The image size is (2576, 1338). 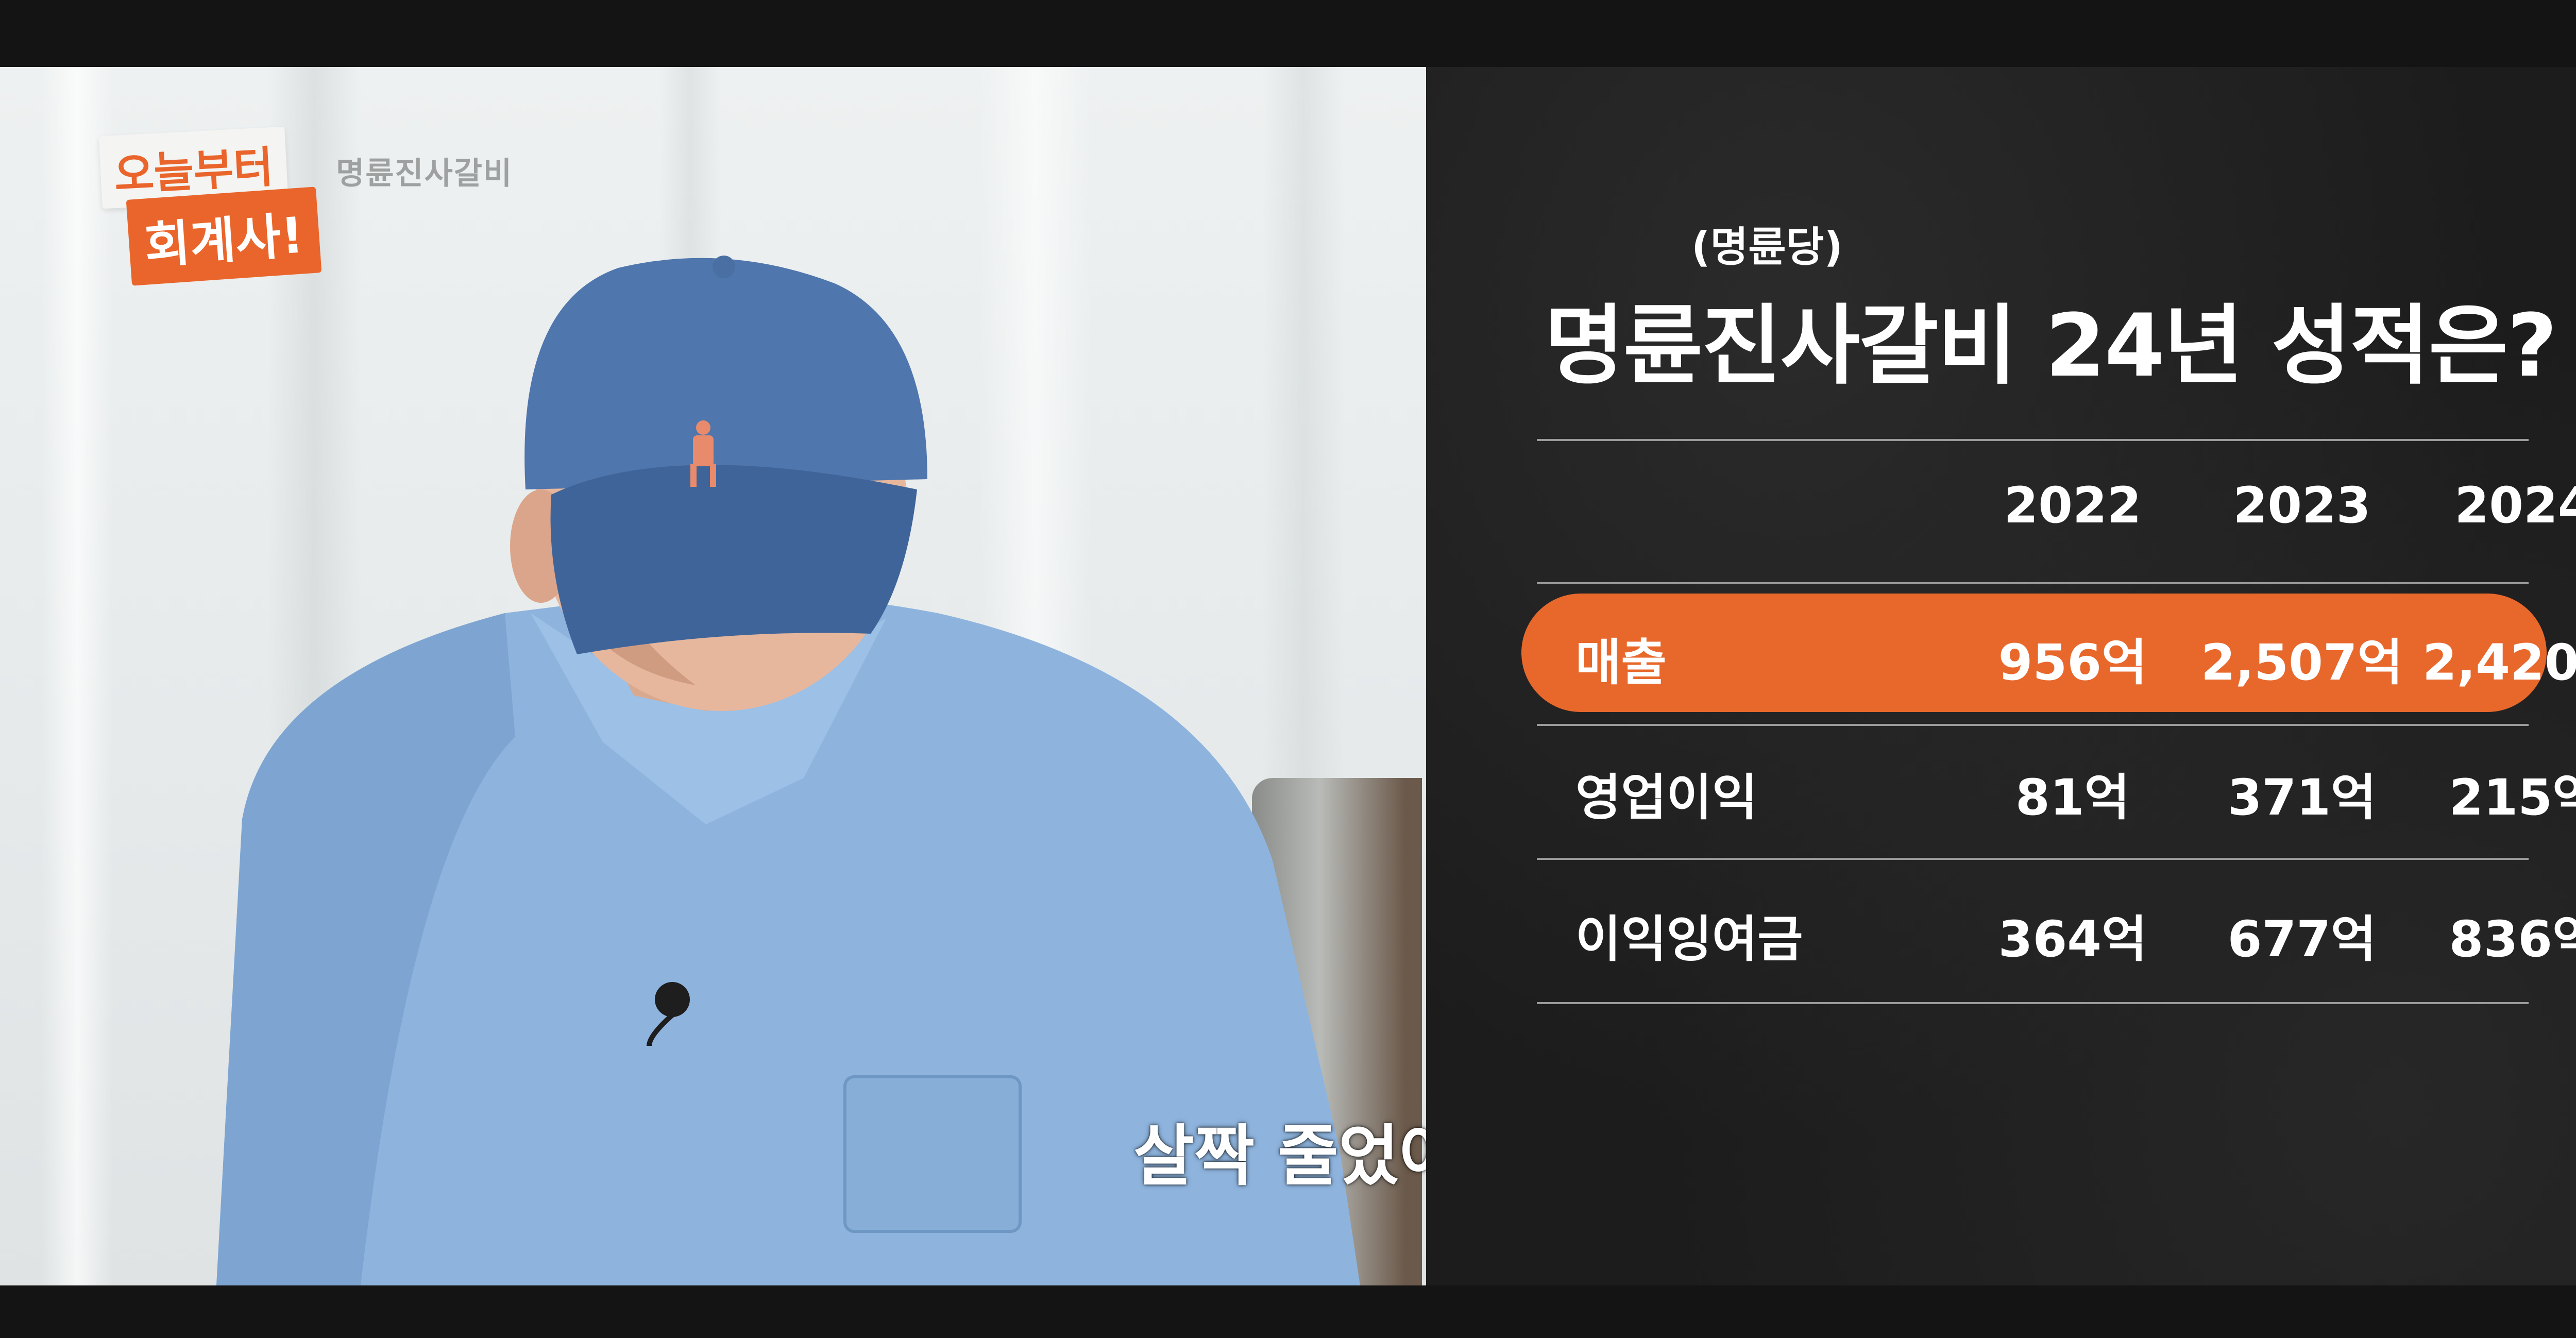 What do you see at coordinates (2515, 505) in the screenshot?
I see `year-header: 2024` at bounding box center [2515, 505].